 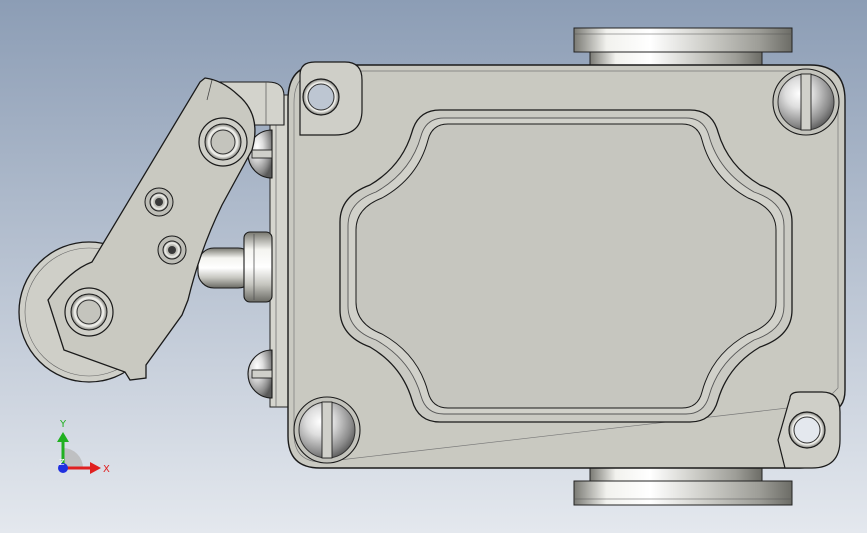 What do you see at coordinates (159, 202) in the screenshot?
I see `lever-set-screw-upper` at bounding box center [159, 202].